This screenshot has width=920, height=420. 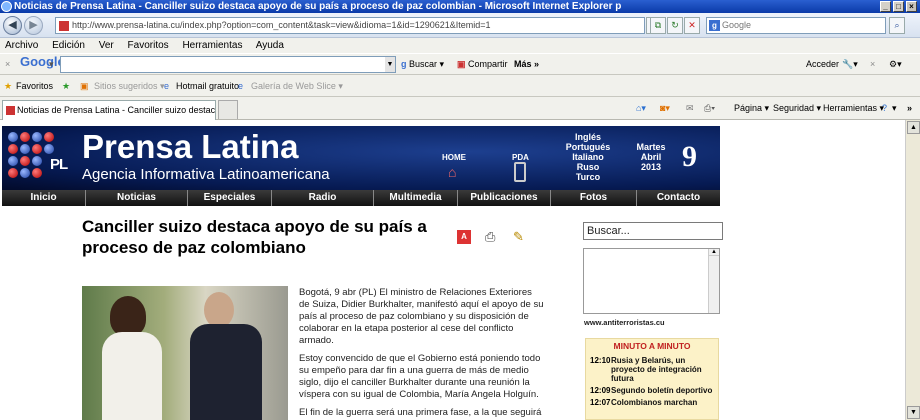 I want to click on feeds-icon: ◙▾, so click(x=665, y=108).